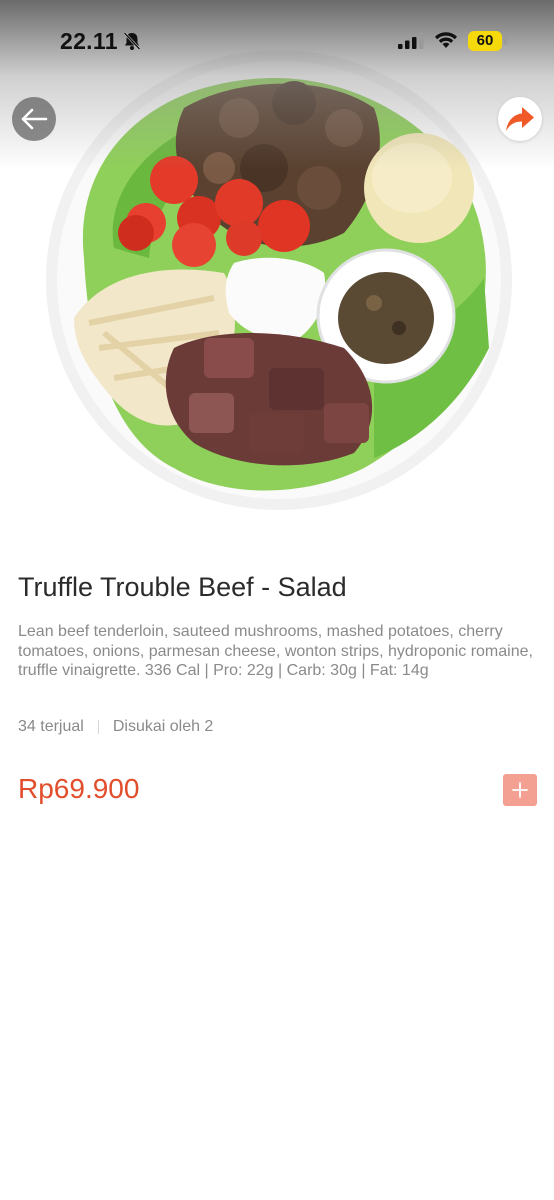 Image resolution: width=554 pixels, height=1200 pixels. Describe the element at coordinates (79, 788) in the screenshot. I see `product-price: Rp69.900` at that location.